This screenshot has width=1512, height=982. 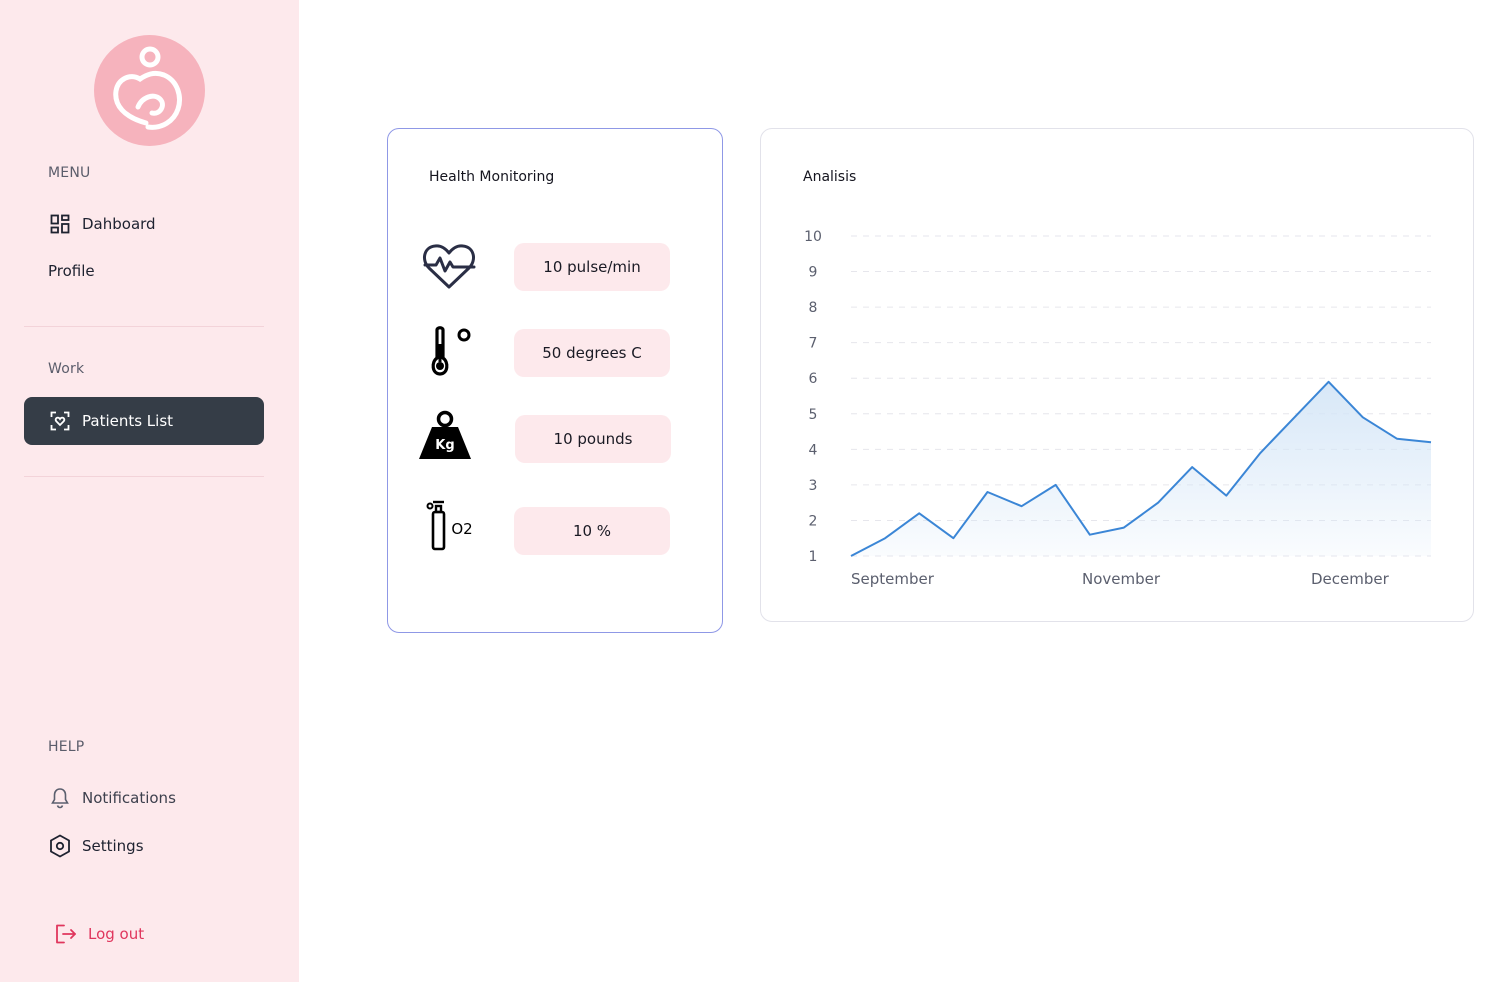 What do you see at coordinates (60, 224) in the screenshot?
I see `dashboard-grid-icon` at bounding box center [60, 224].